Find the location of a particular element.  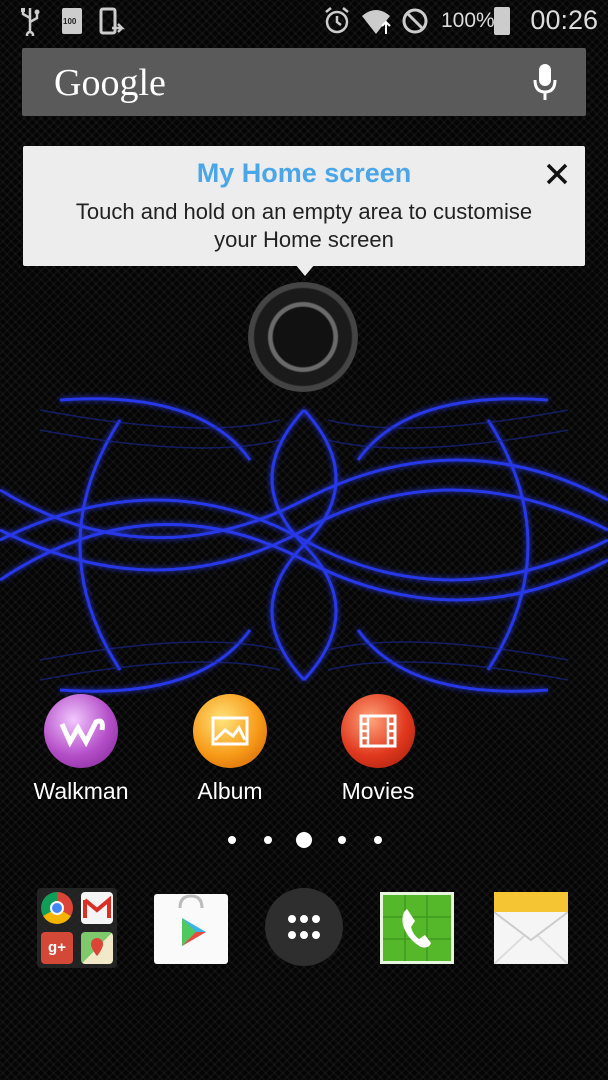

play-store is located at coordinates (191, 929).